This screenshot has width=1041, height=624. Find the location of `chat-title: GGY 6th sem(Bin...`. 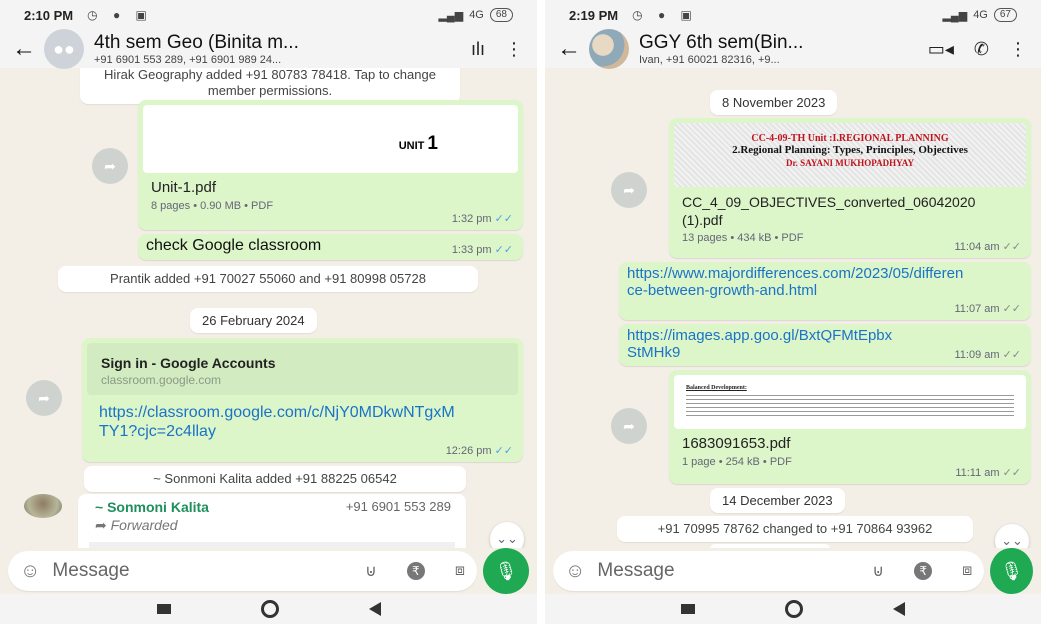

chat-title: GGY 6th sem(Bin... is located at coordinates (721, 42).